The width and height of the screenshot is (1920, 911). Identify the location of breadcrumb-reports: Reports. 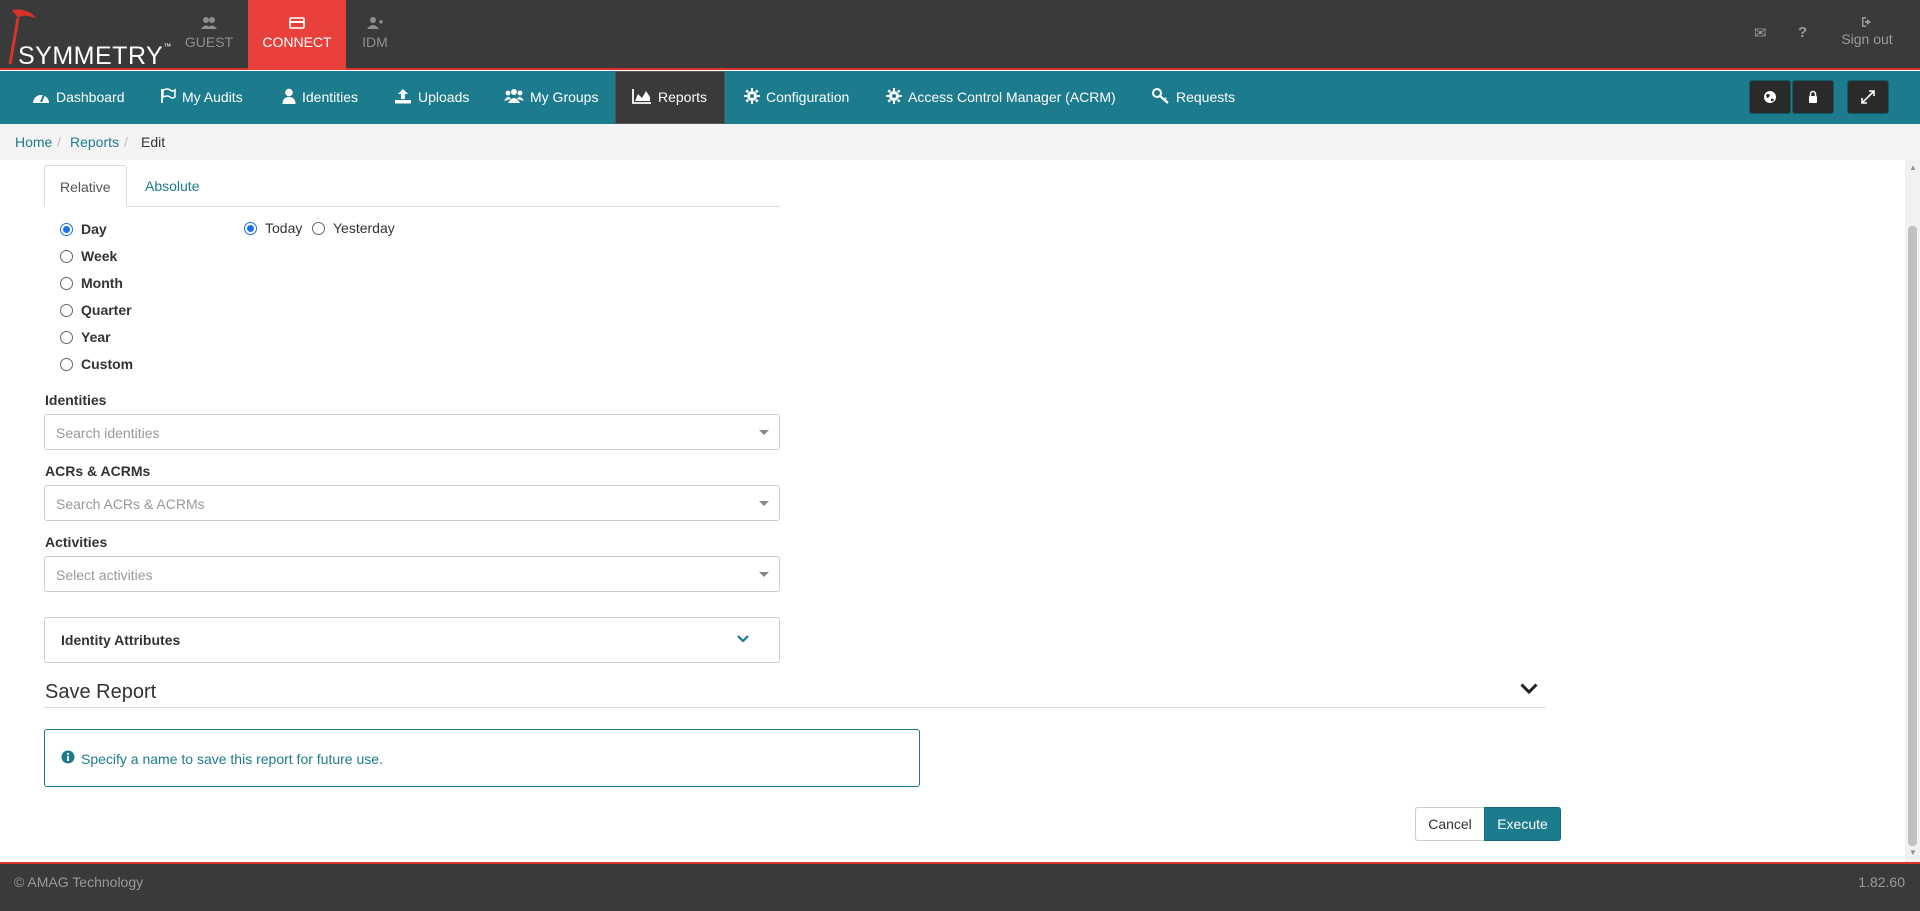
(94, 142).